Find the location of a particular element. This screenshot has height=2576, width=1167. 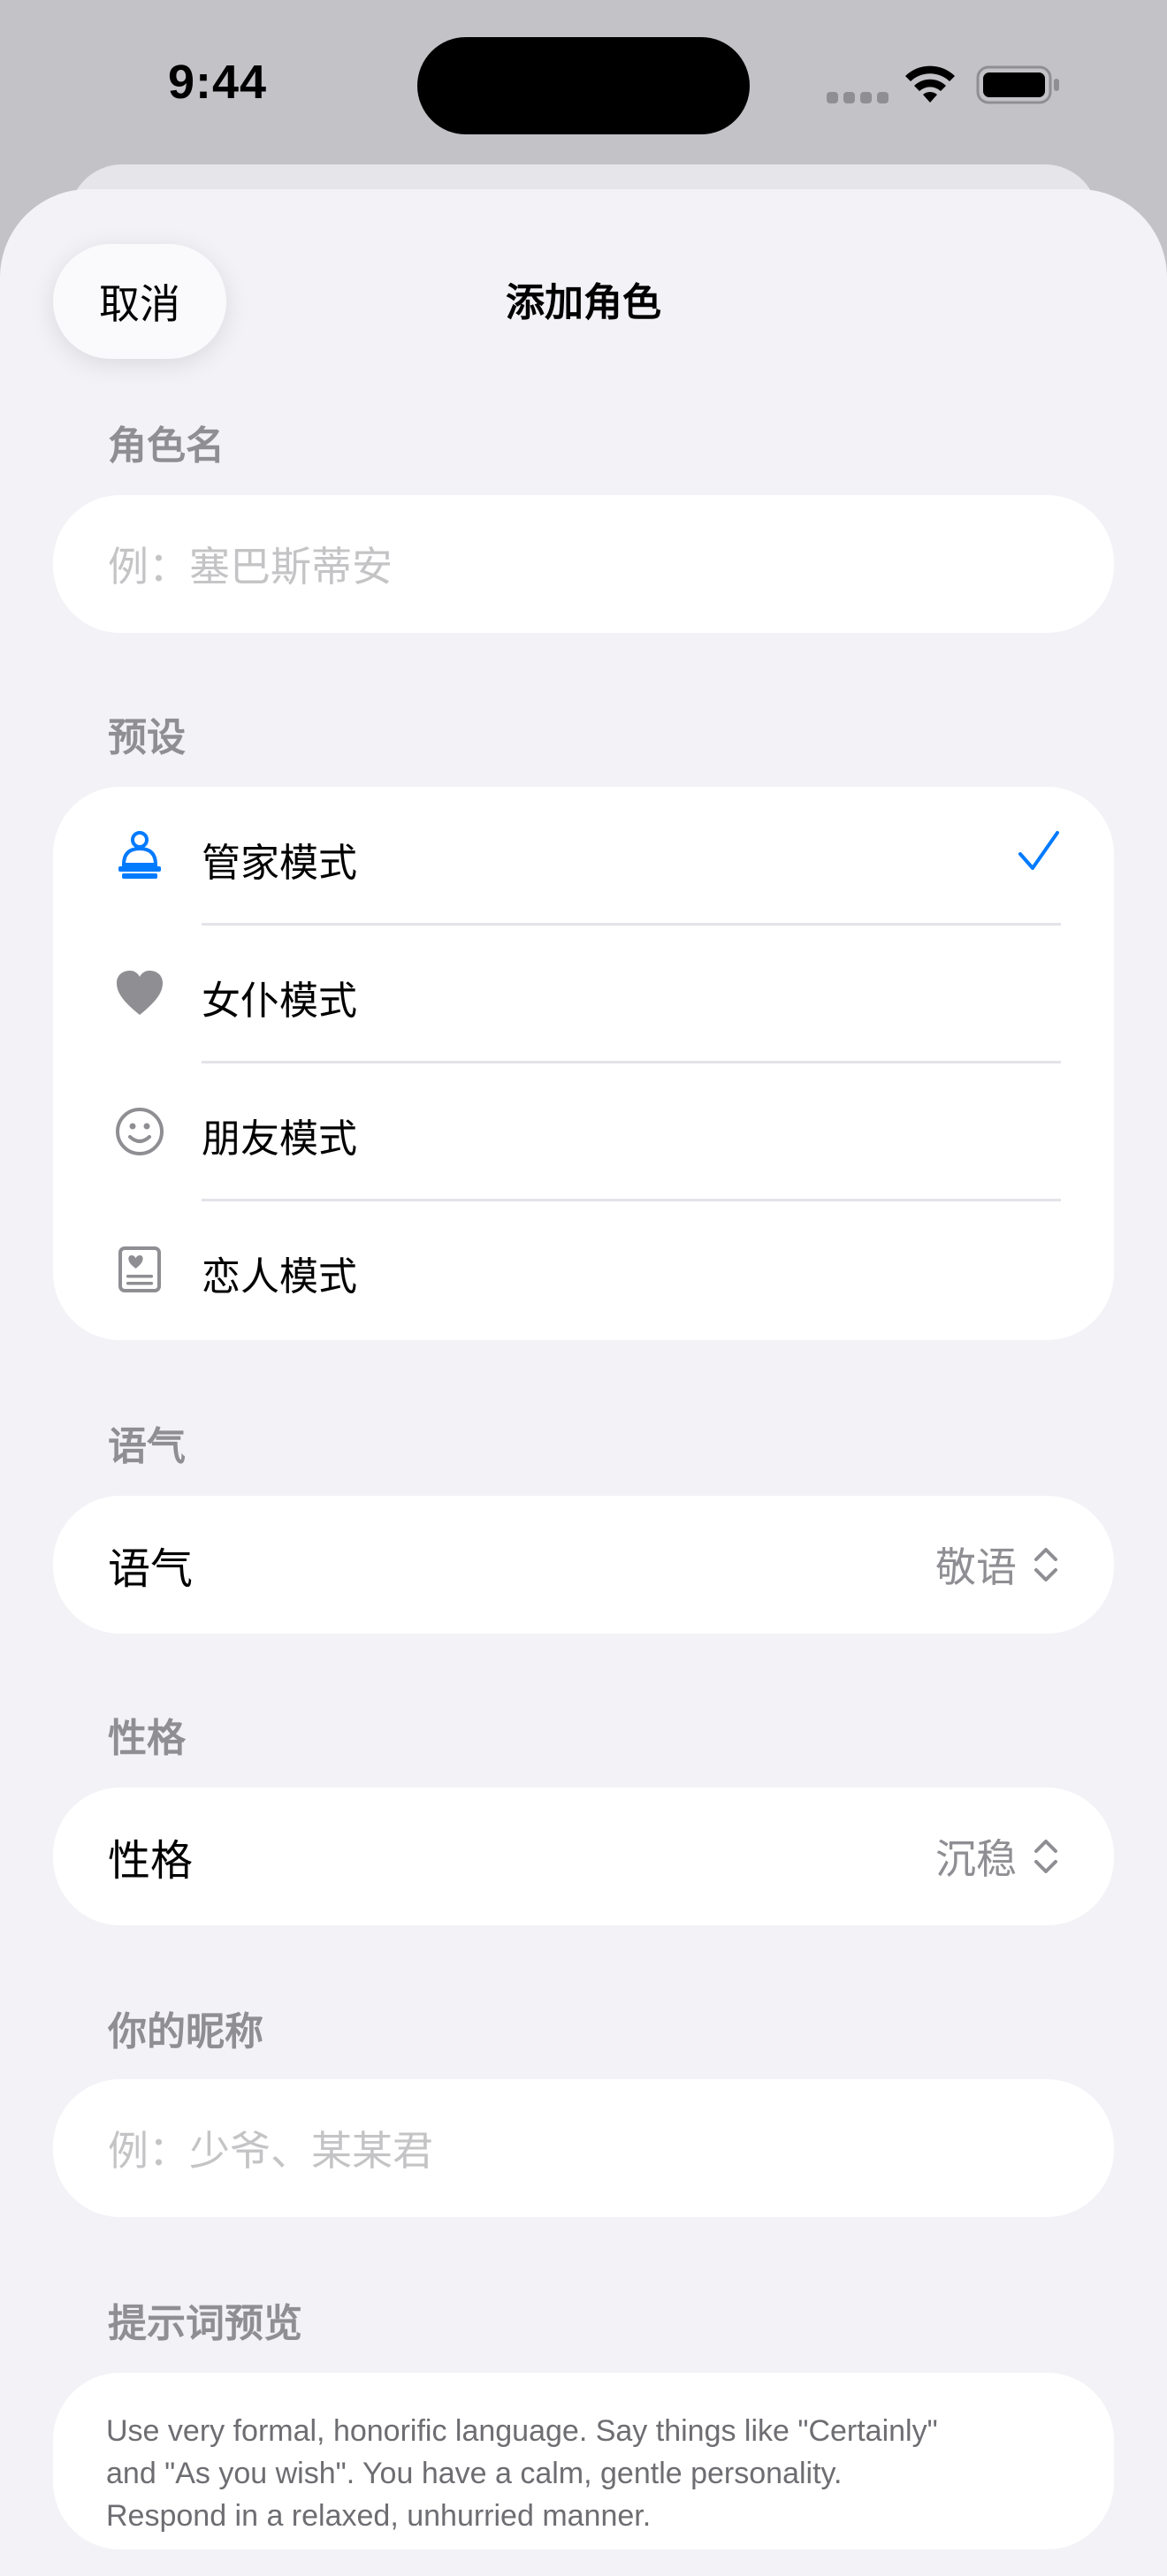

nickname-input: 例：少爷、某某君 is located at coordinates (583, 2148).